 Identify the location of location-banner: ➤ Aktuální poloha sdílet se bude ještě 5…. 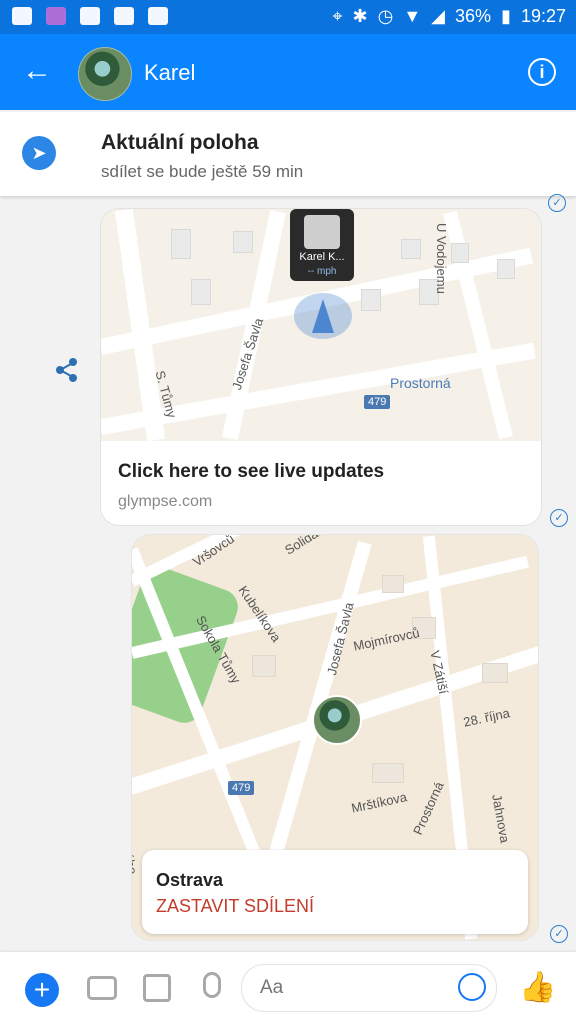
(288, 154).